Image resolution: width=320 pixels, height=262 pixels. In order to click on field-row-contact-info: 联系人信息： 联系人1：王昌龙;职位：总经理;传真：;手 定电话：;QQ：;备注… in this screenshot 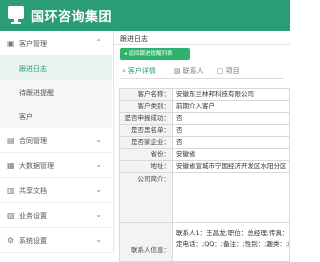, I will do `click(204, 242)`.